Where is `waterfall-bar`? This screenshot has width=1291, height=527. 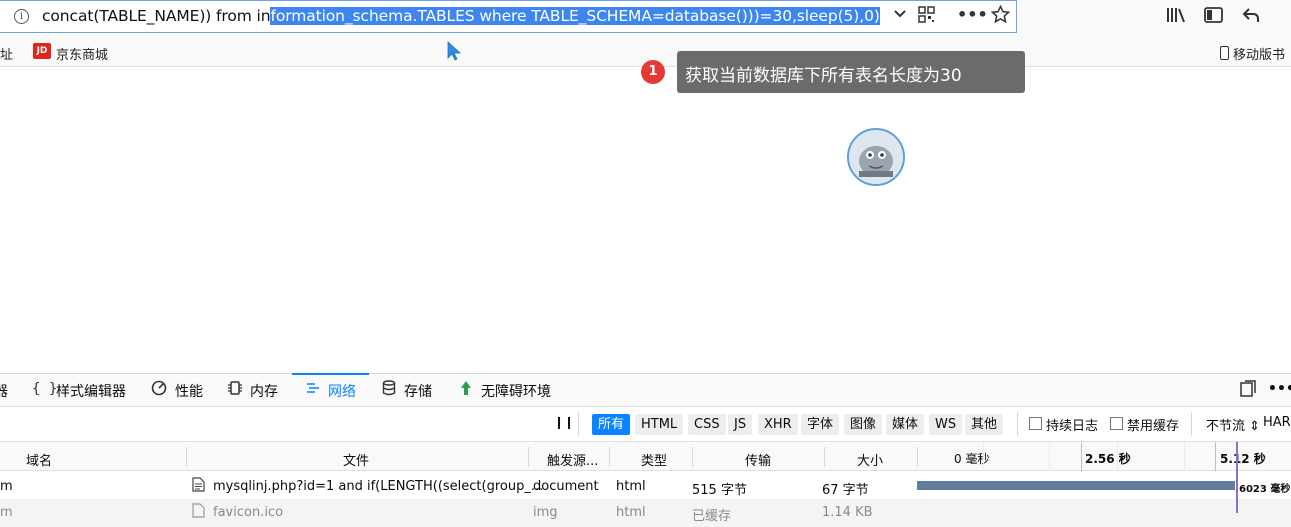
waterfall-bar is located at coordinates (1076, 485).